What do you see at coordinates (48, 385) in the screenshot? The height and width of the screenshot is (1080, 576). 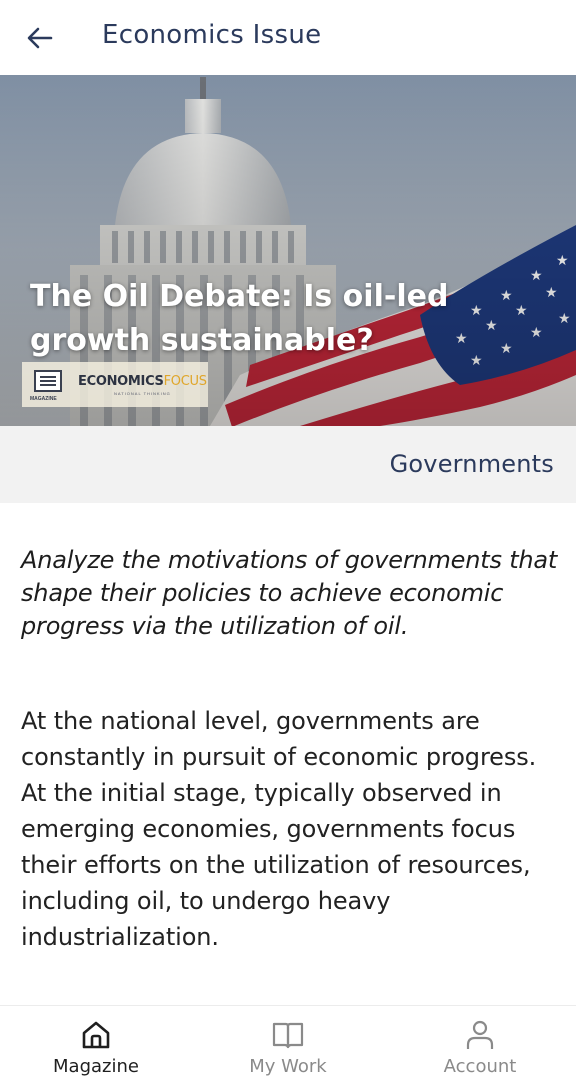 I see `magazine-mark-icon: MAGAZINE` at bounding box center [48, 385].